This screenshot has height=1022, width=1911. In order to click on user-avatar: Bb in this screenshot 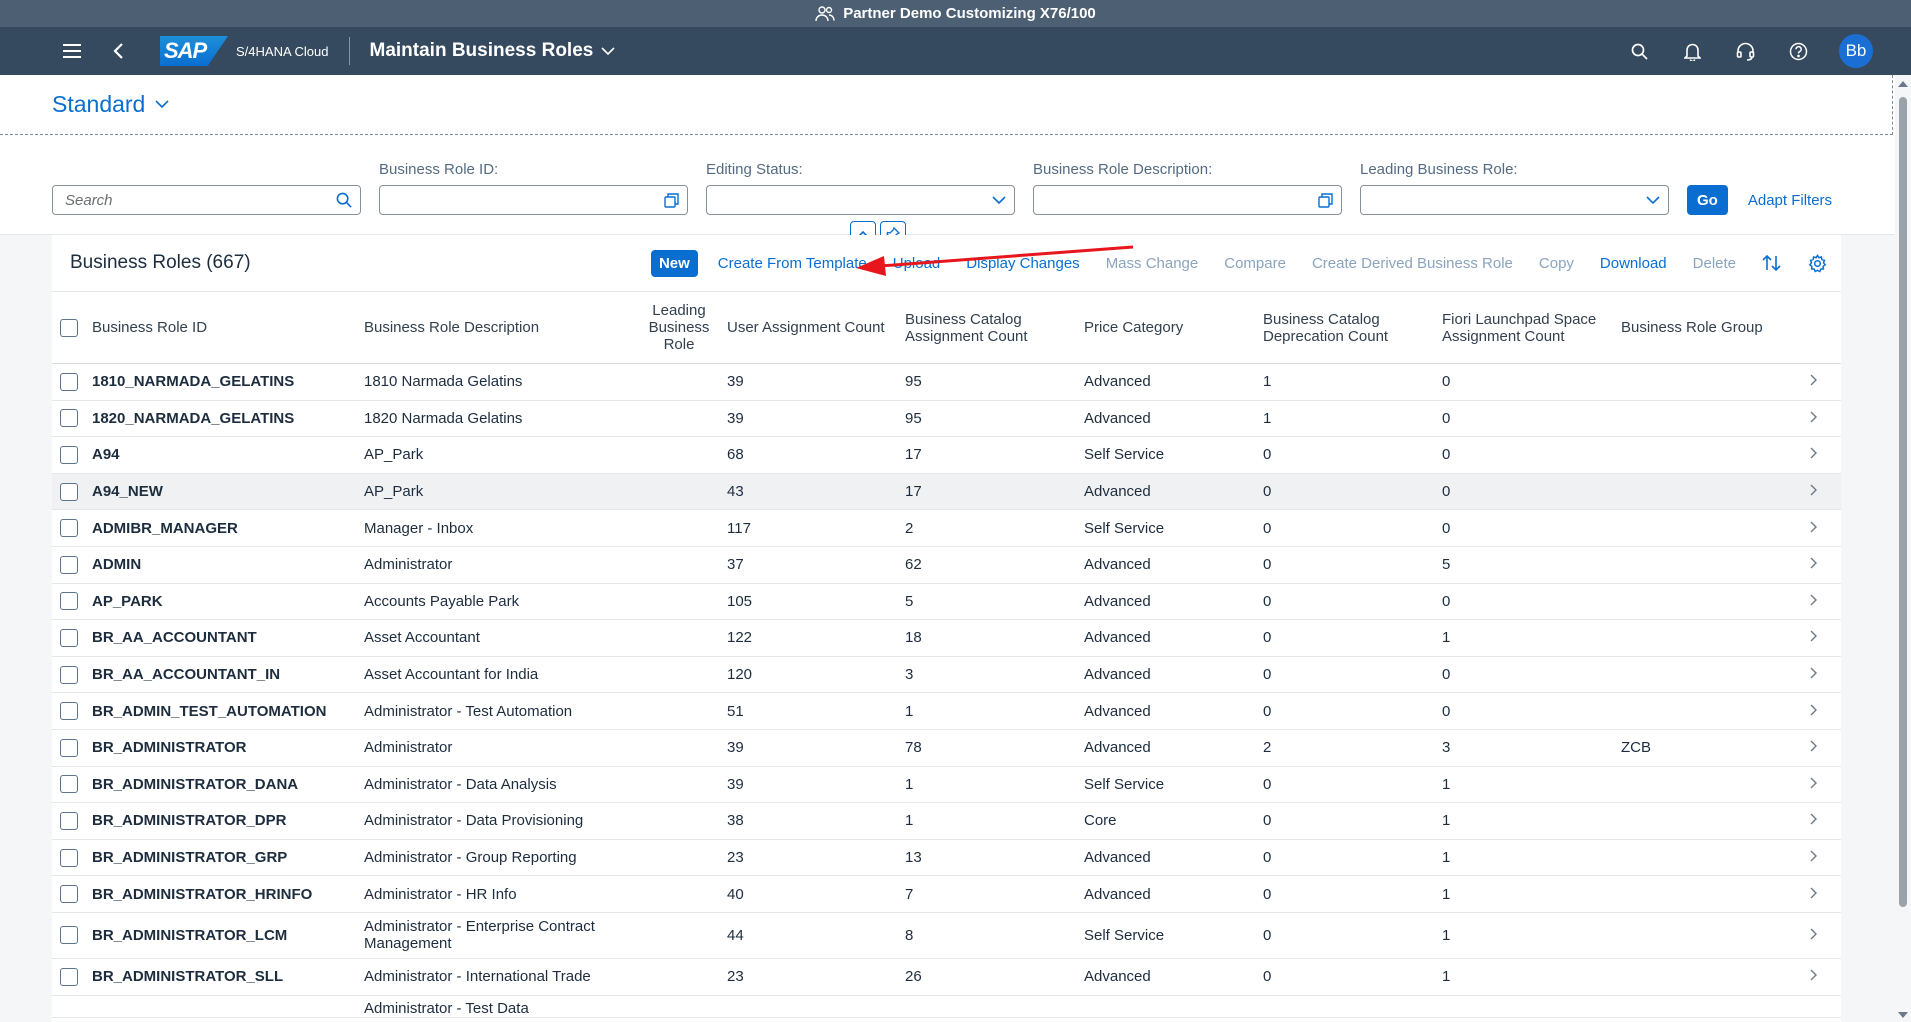, I will do `click(1856, 51)`.